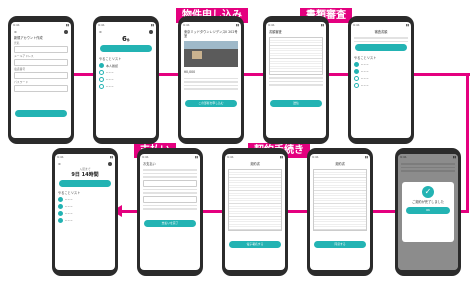 Image resolution: width=472 pixels, height=282 pixels. Describe the element at coordinates (41, 50) in the screenshot. I see `name-field` at that location.